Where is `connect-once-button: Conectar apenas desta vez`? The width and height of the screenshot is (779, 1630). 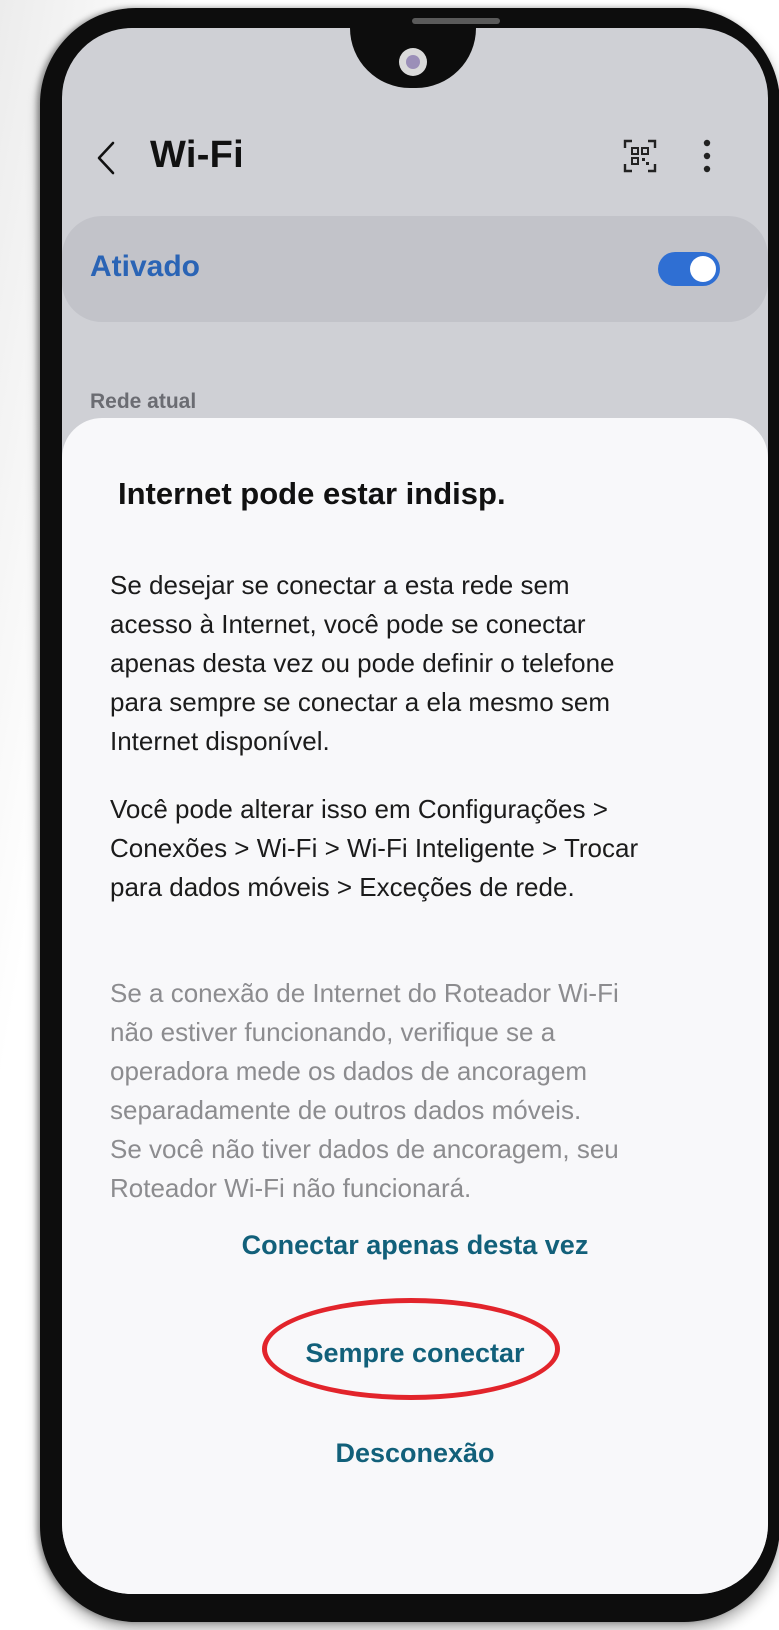 connect-once-button: Conectar apenas desta vez is located at coordinates (415, 1245).